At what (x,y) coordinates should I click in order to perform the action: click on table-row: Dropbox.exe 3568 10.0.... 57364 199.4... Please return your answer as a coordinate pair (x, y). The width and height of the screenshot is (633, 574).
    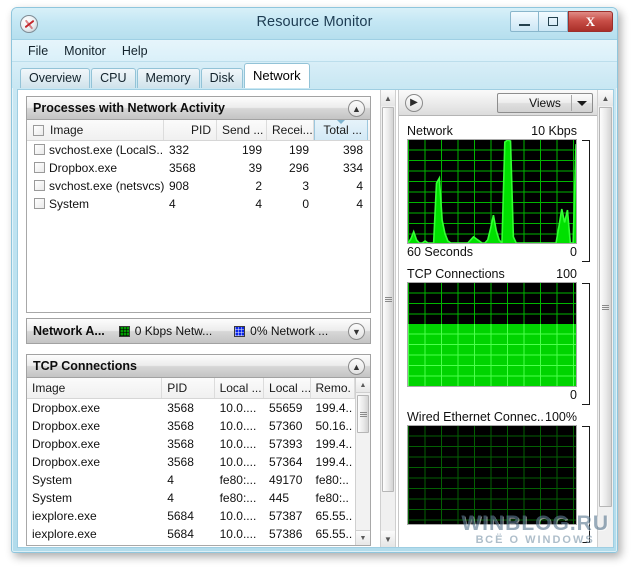
    Looking at the image, I should click on (198, 462).